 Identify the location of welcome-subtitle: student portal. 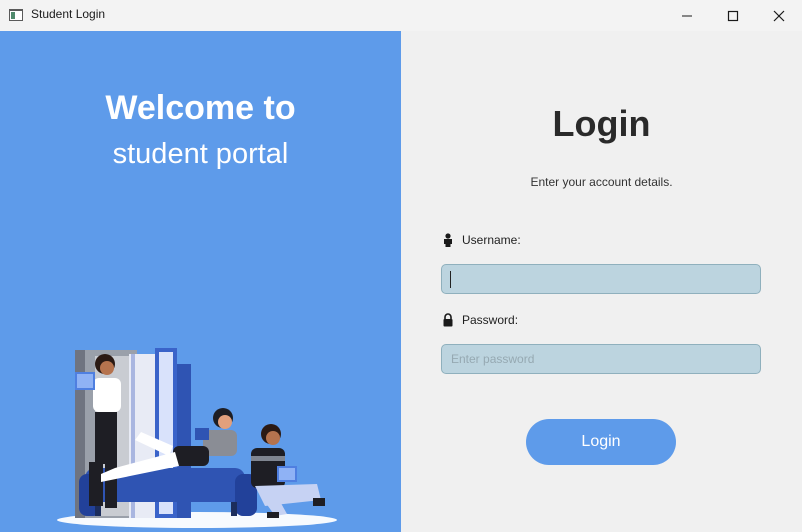
(200, 154).